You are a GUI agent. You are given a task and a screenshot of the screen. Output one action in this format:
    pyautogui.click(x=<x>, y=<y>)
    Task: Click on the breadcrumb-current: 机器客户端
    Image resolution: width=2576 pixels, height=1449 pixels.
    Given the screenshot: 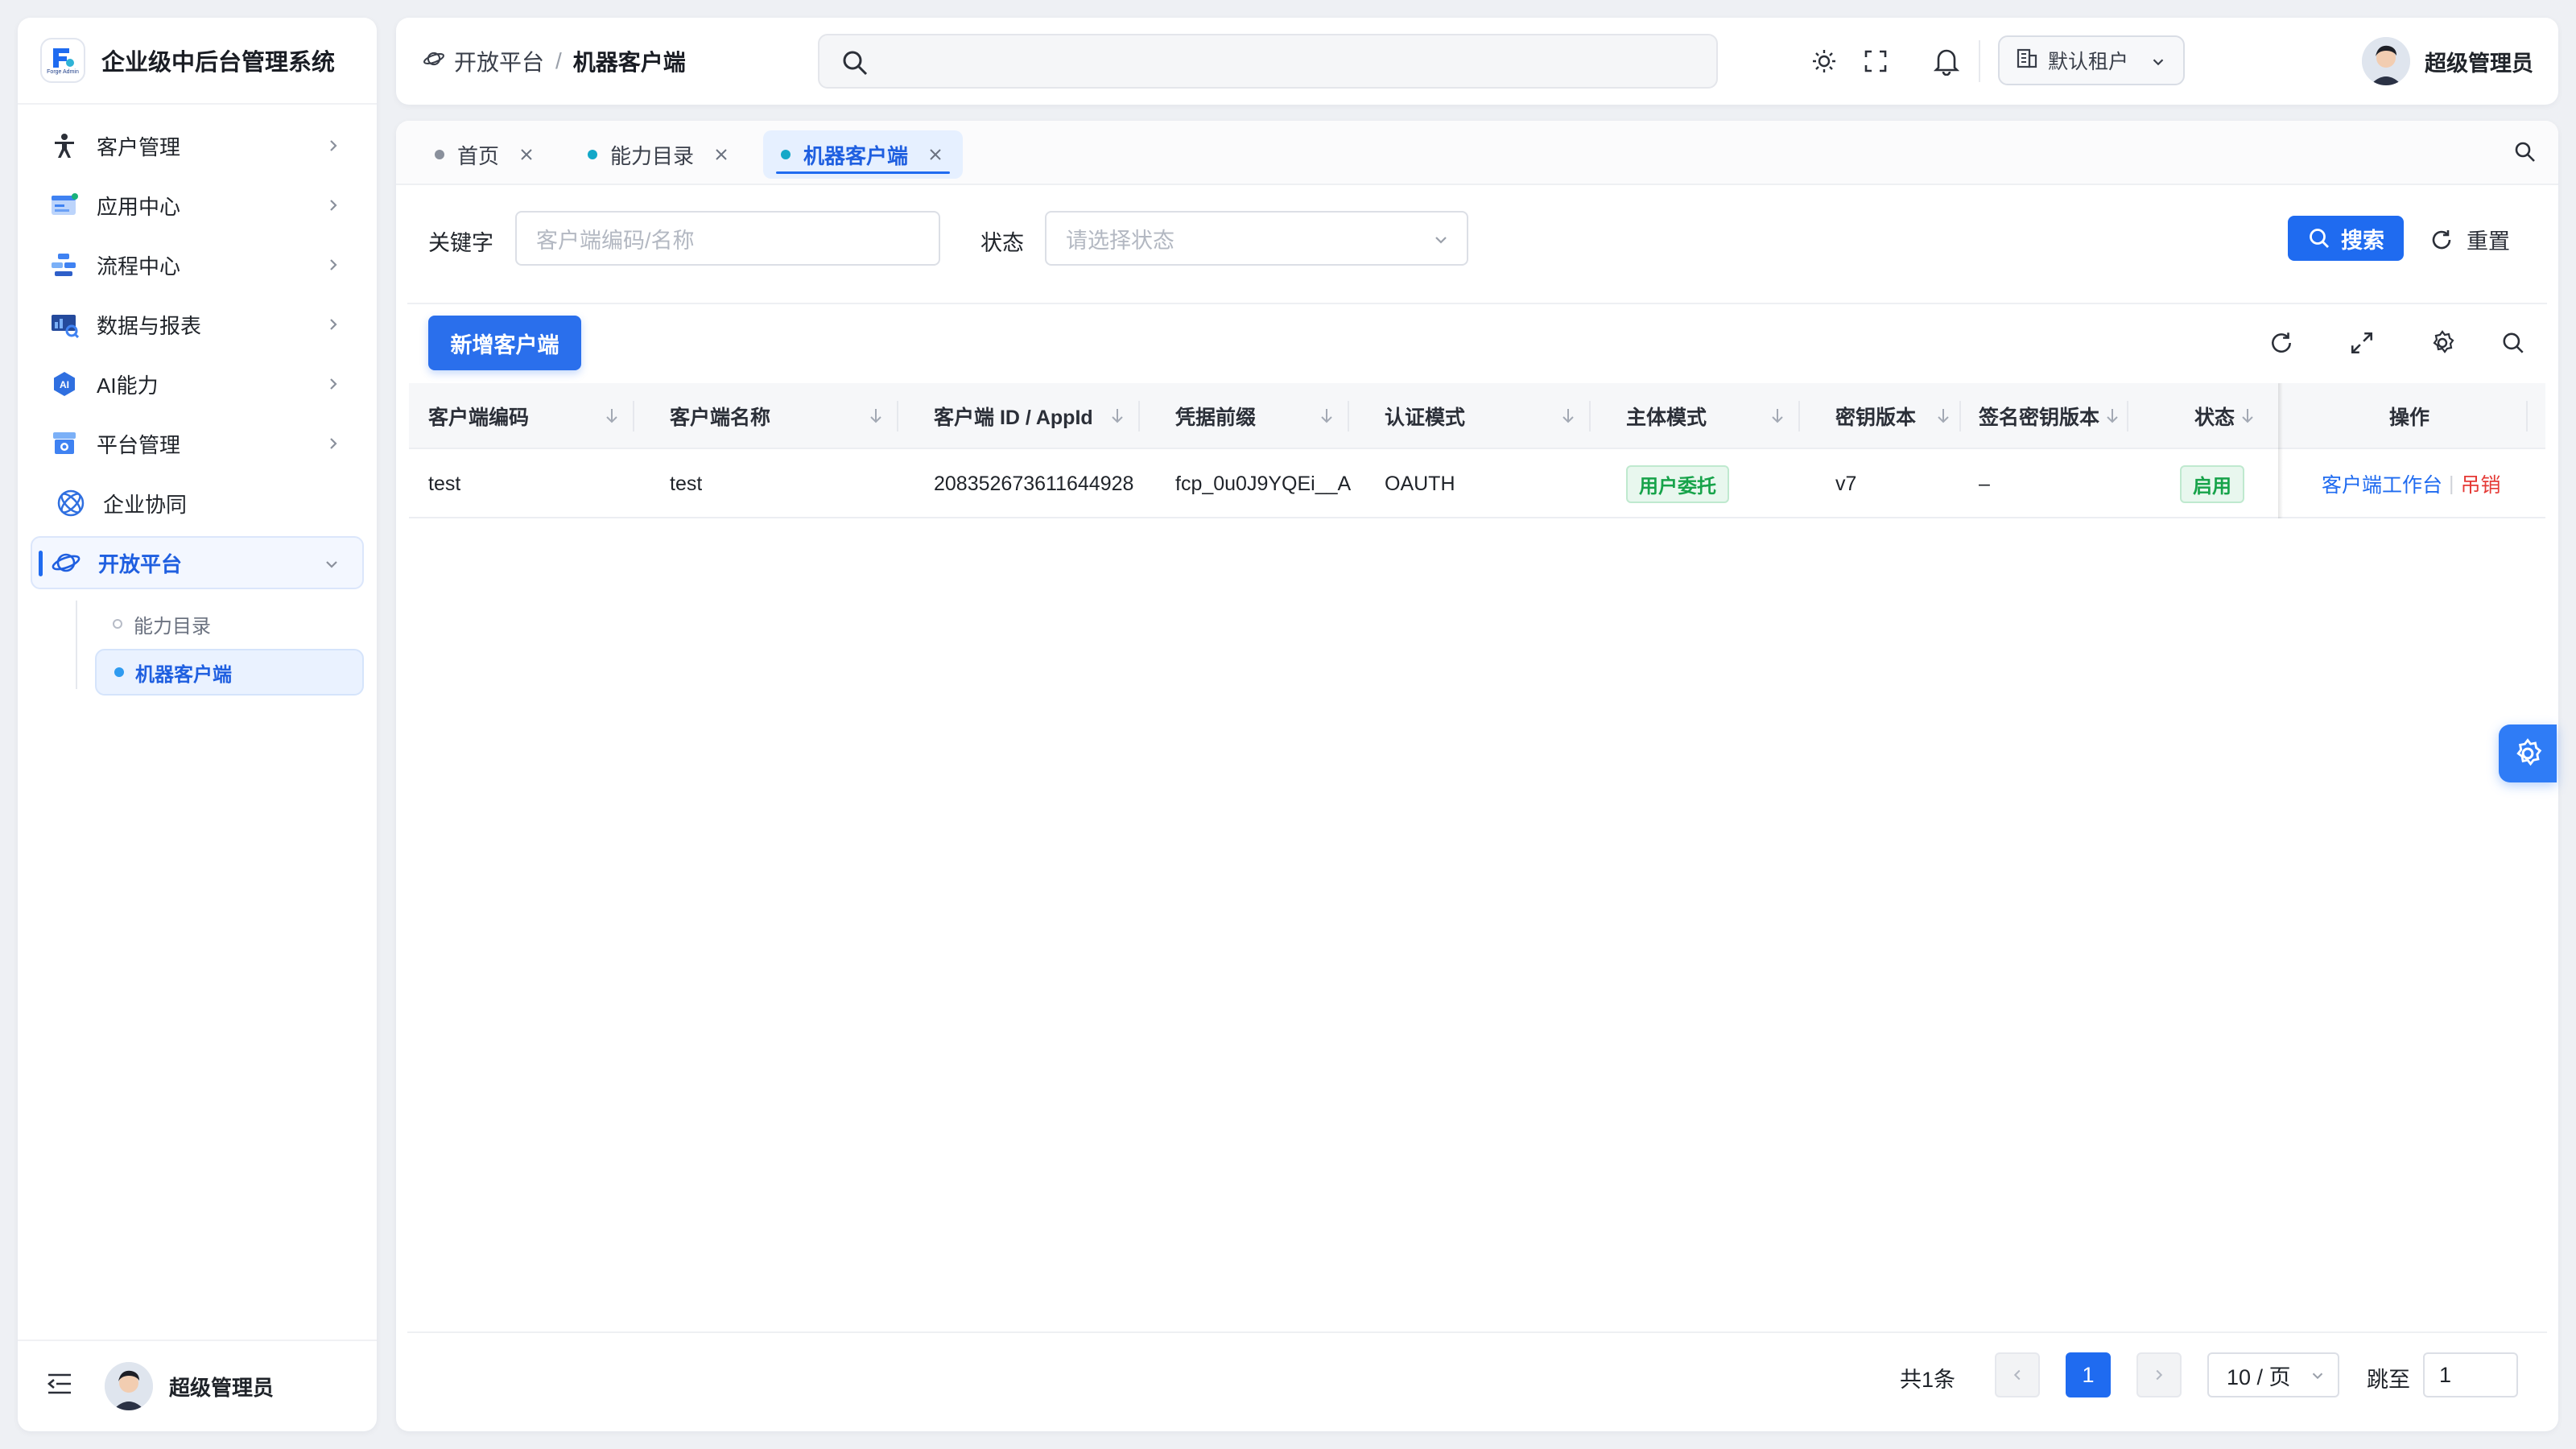 What is the action you would take?
    pyautogui.click(x=629, y=62)
    